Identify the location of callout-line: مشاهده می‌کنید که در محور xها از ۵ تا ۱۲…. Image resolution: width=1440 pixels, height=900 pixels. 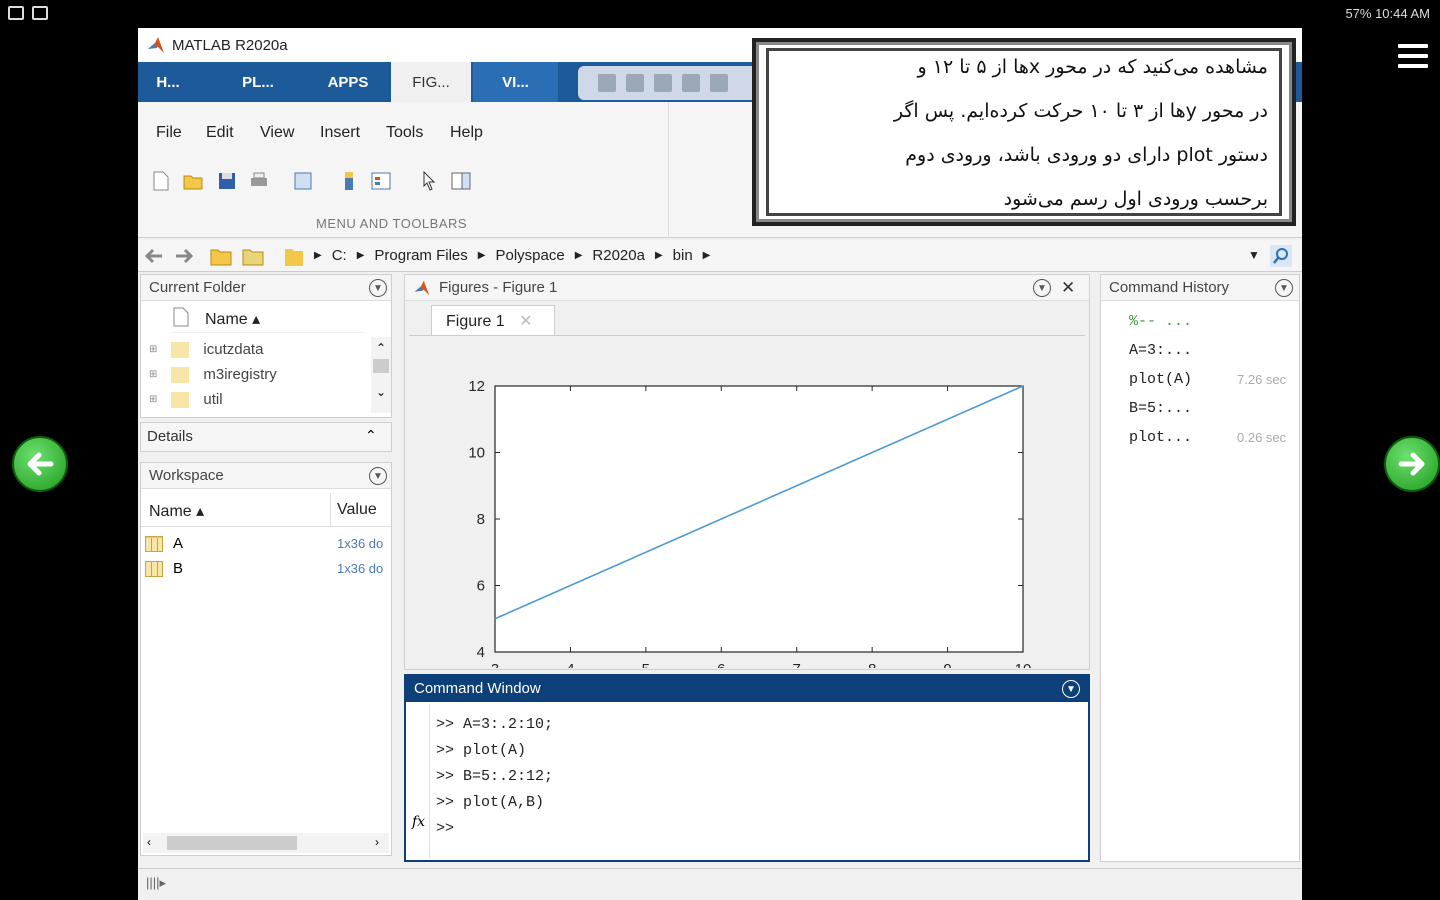
(1092, 67).